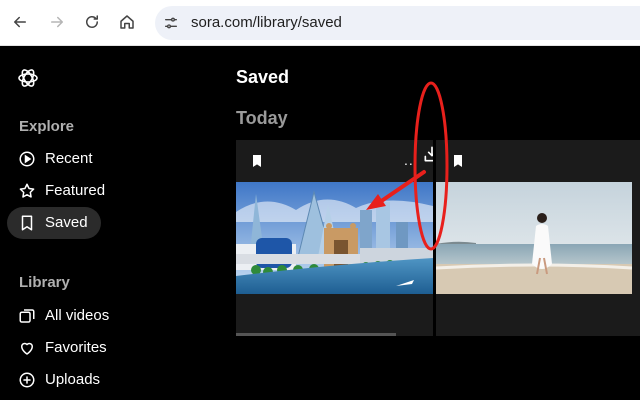  I want to click on sidebar-item-saved: Saved, so click(54, 223).